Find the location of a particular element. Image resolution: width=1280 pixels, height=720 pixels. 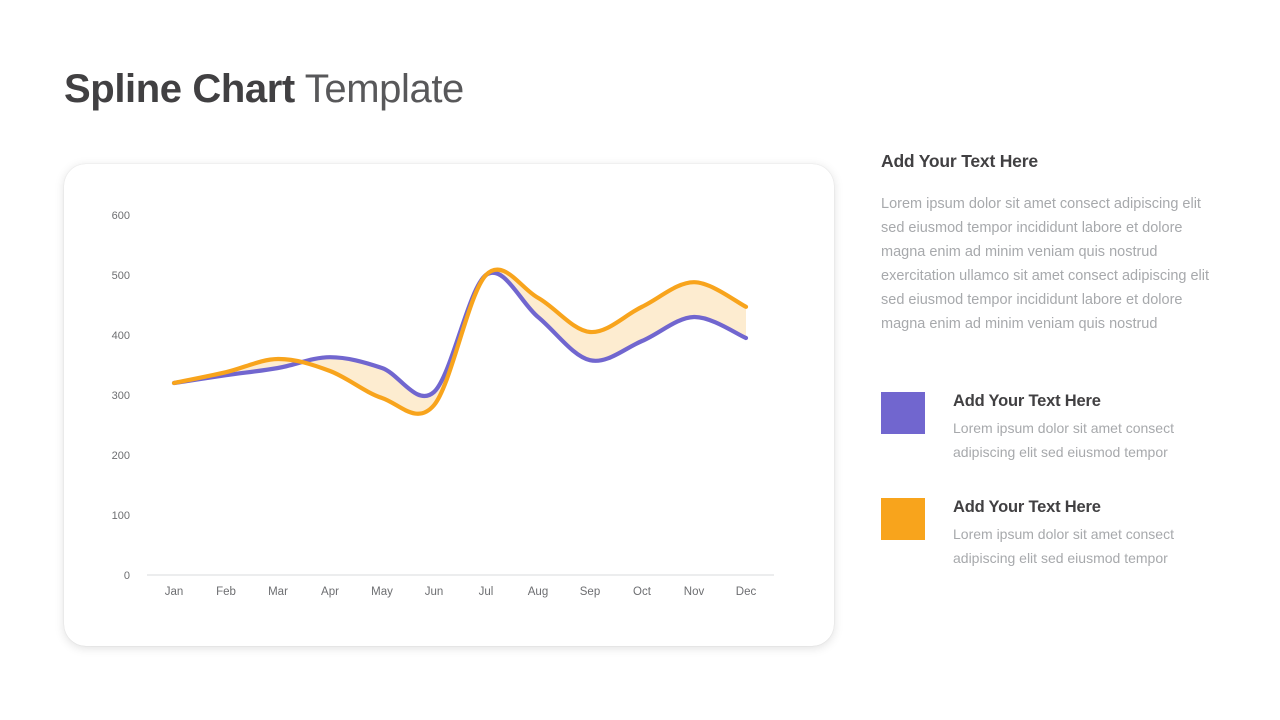

x-tick-label: Jan is located at coordinates (174, 592).